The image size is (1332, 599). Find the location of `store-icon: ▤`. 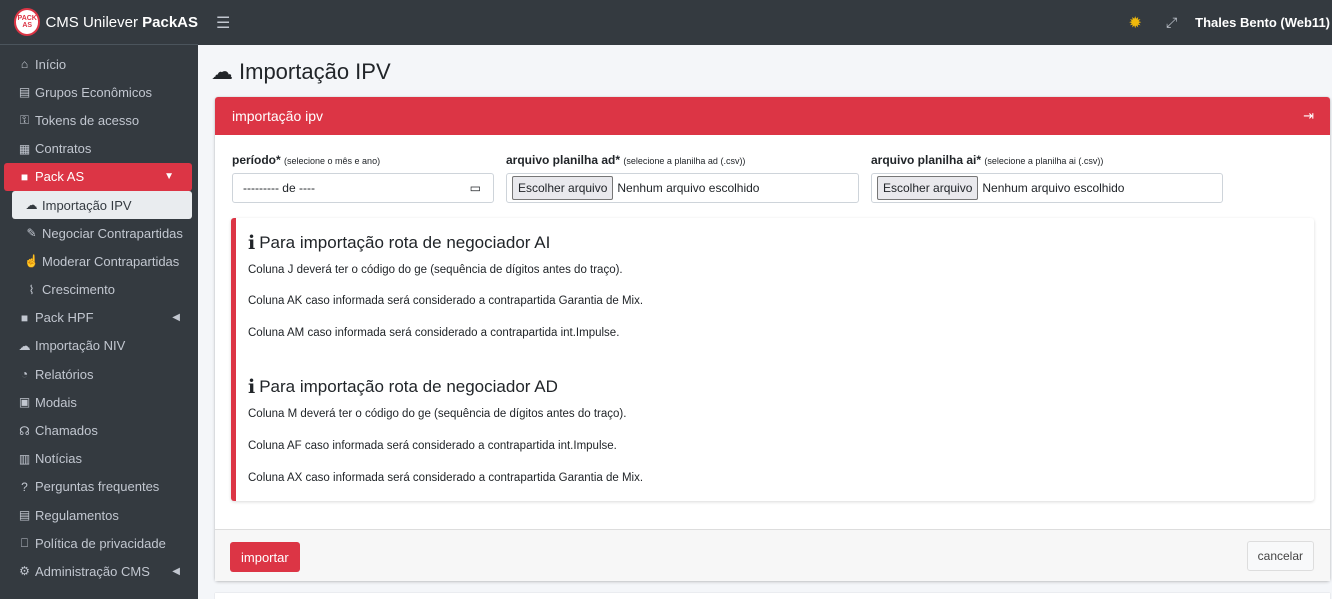

store-icon: ▤ is located at coordinates (24, 92).